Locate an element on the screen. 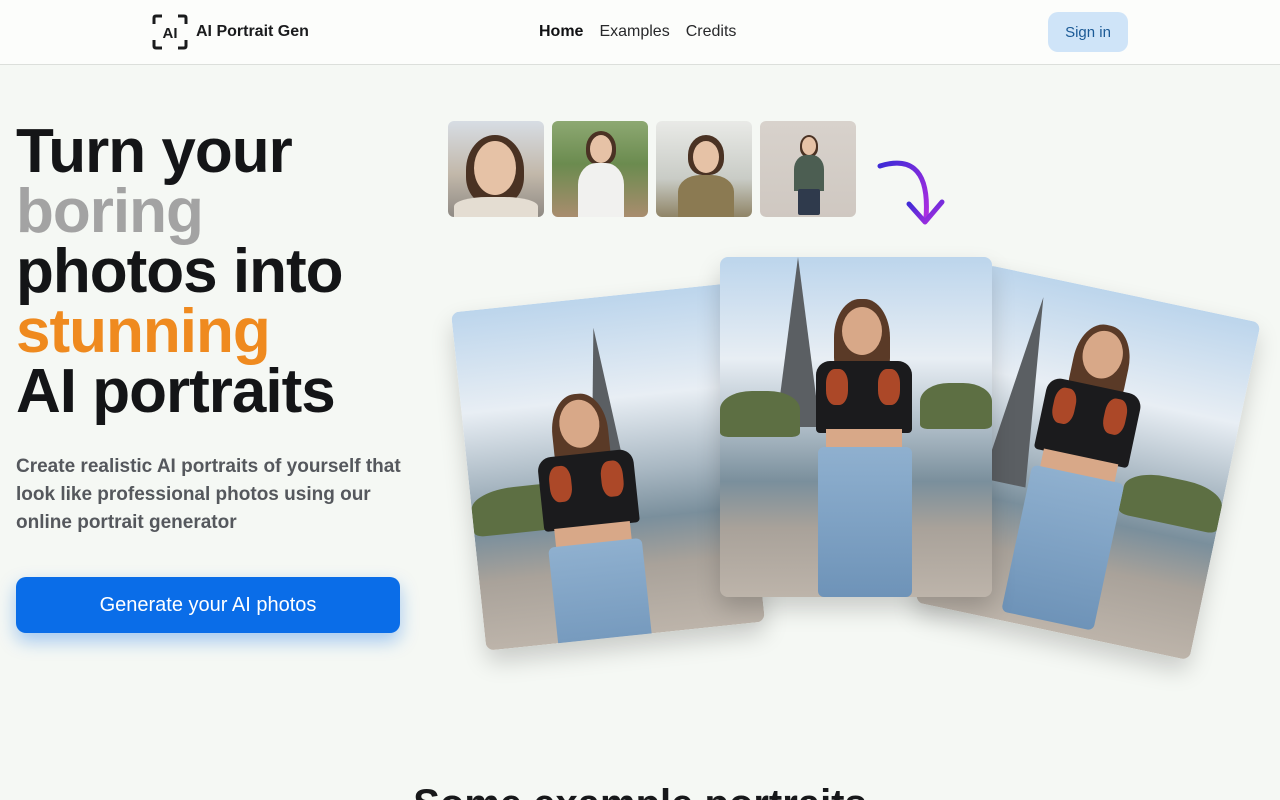 This screenshot has height=800, width=1280. generate-photos-button: Generate your AI photos is located at coordinates (208, 605).